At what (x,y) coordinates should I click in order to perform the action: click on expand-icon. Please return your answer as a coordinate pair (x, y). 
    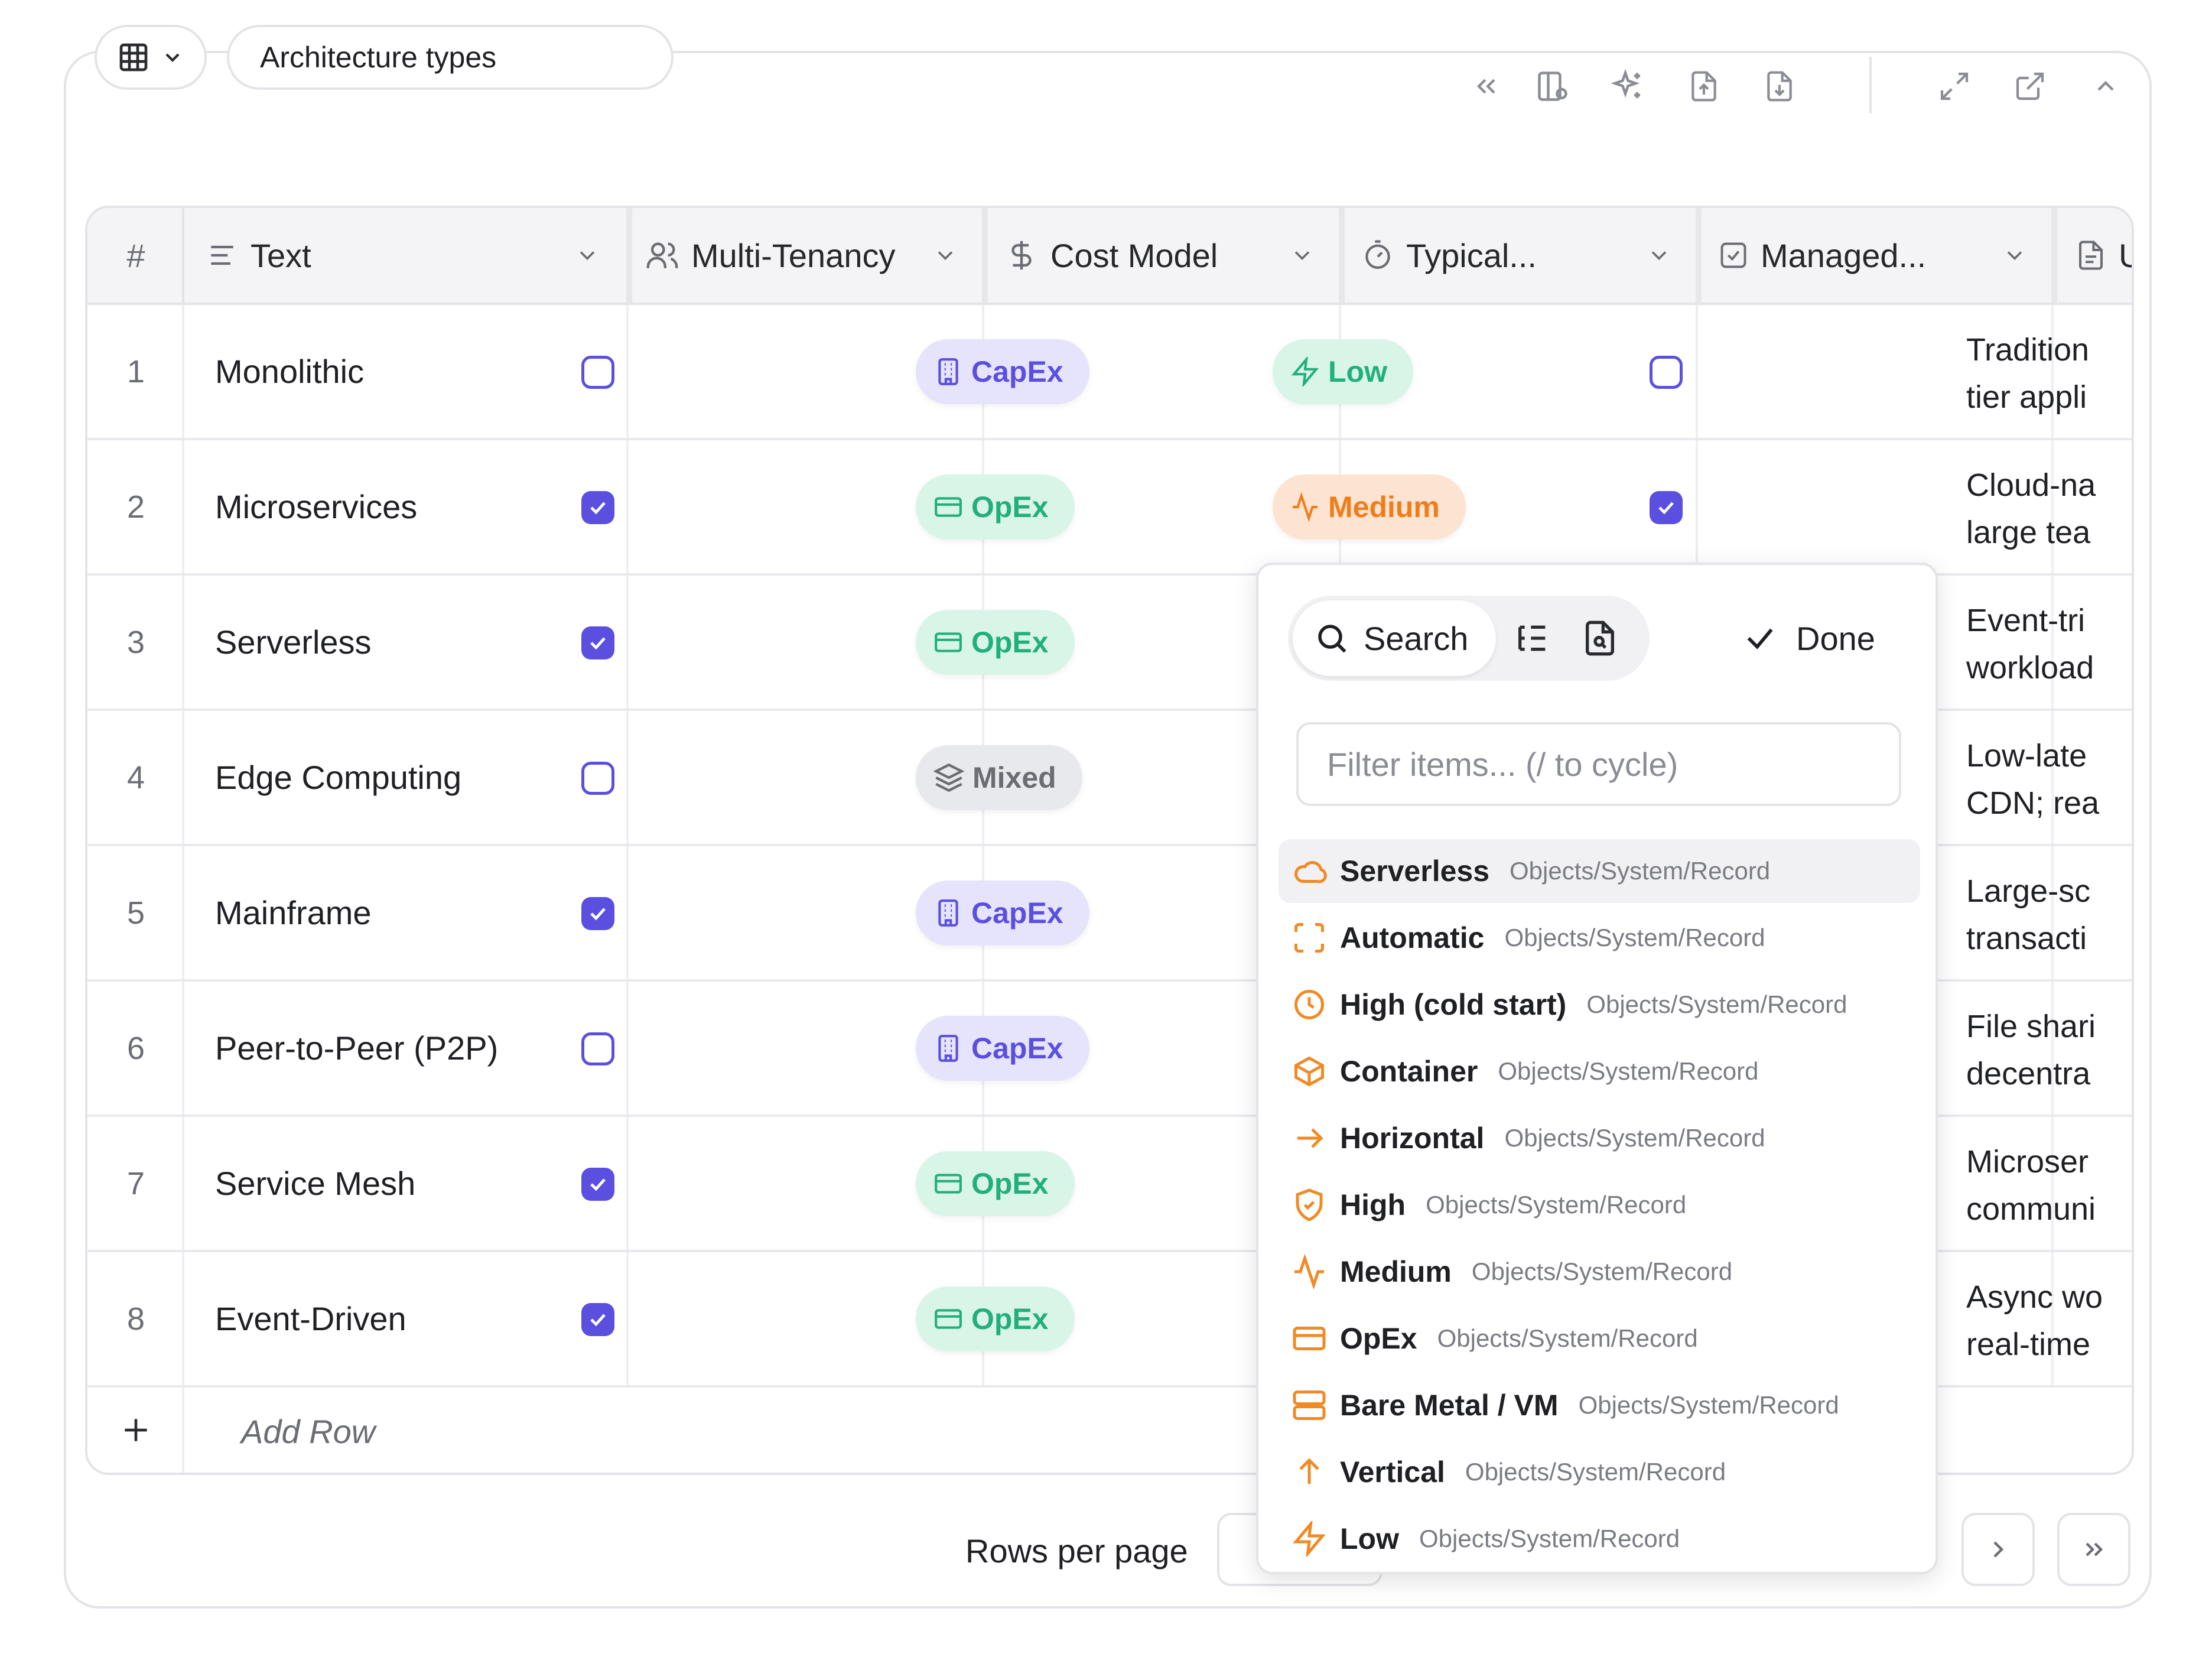
    Looking at the image, I should click on (1955, 86).